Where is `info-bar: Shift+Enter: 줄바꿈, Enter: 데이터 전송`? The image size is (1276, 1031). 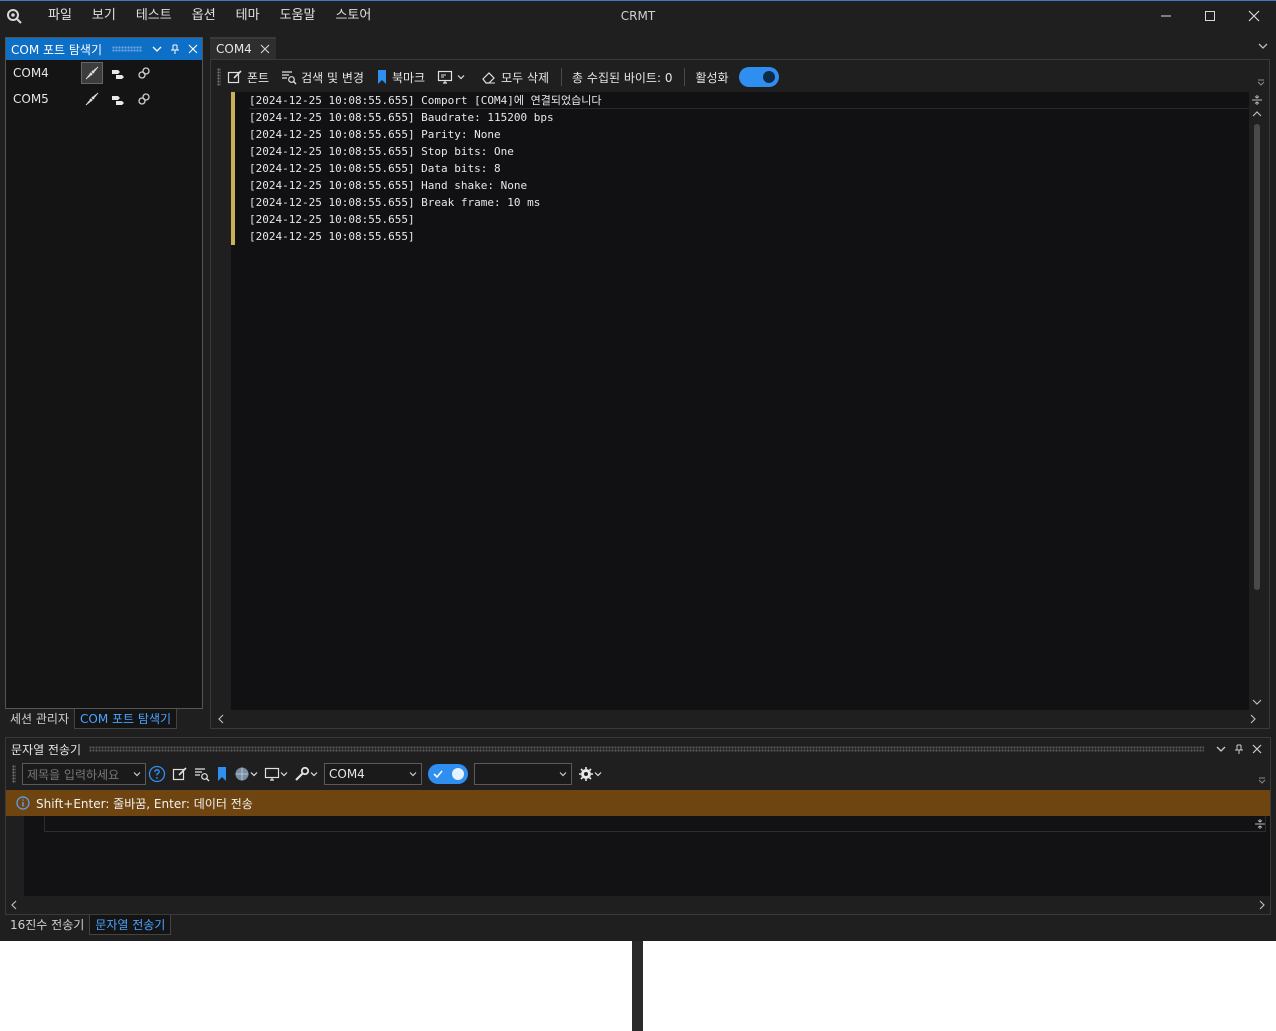
info-bar: Shift+Enter: 줄바꿈, Enter: 데이터 전송 is located at coordinates (638, 803).